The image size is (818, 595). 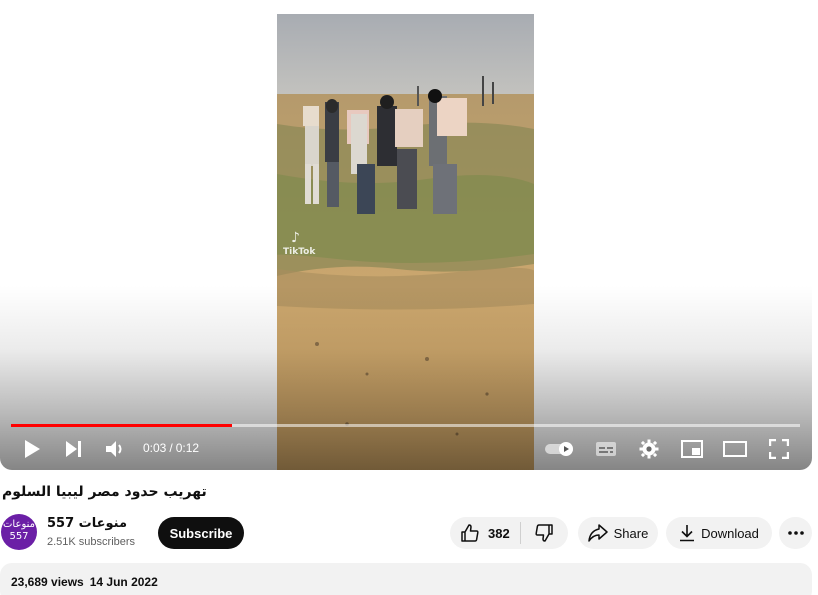 I want to click on fullscreen-button, so click(x=779, y=449).